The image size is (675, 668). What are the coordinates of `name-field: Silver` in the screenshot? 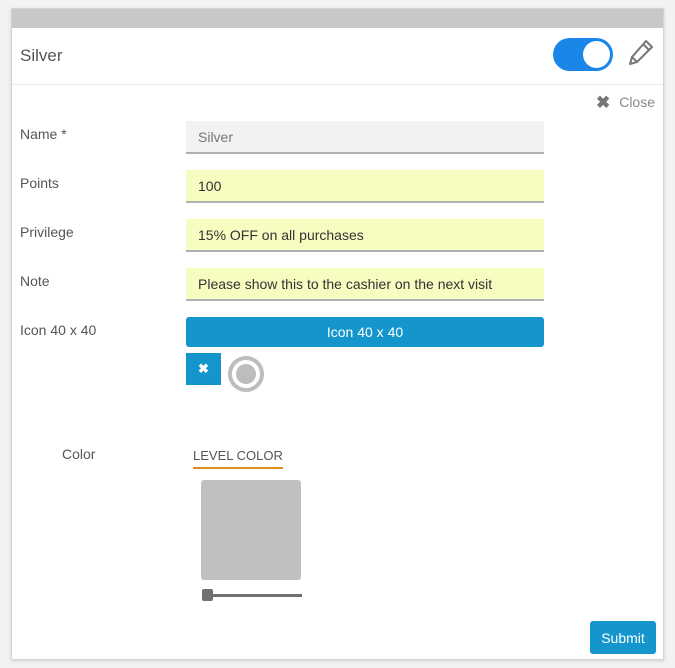 It's located at (365, 137).